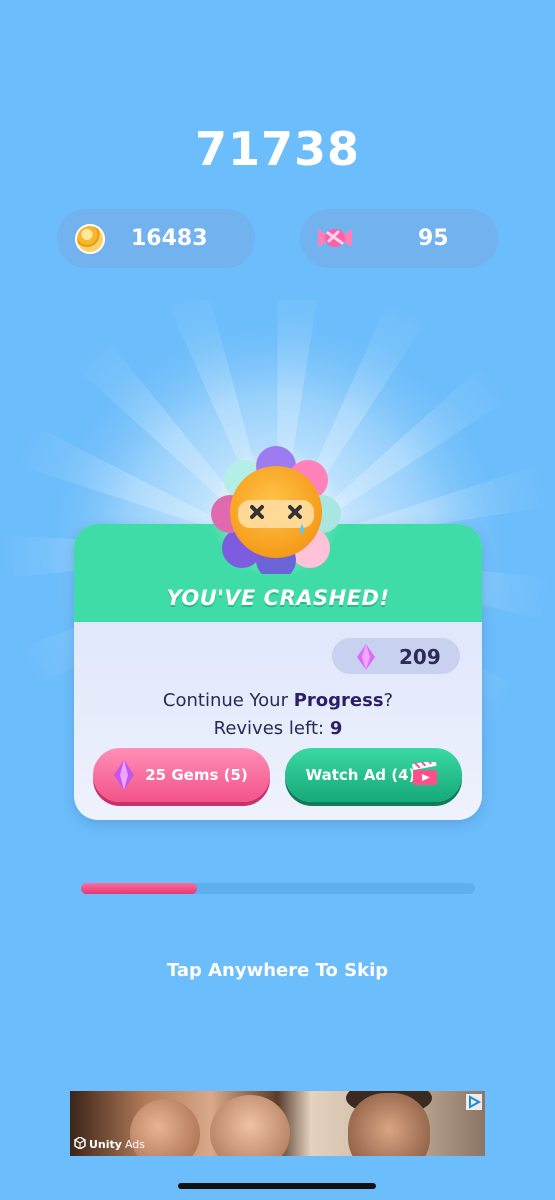 This screenshot has width=555, height=1200. I want to click on coin-icon, so click(90, 239).